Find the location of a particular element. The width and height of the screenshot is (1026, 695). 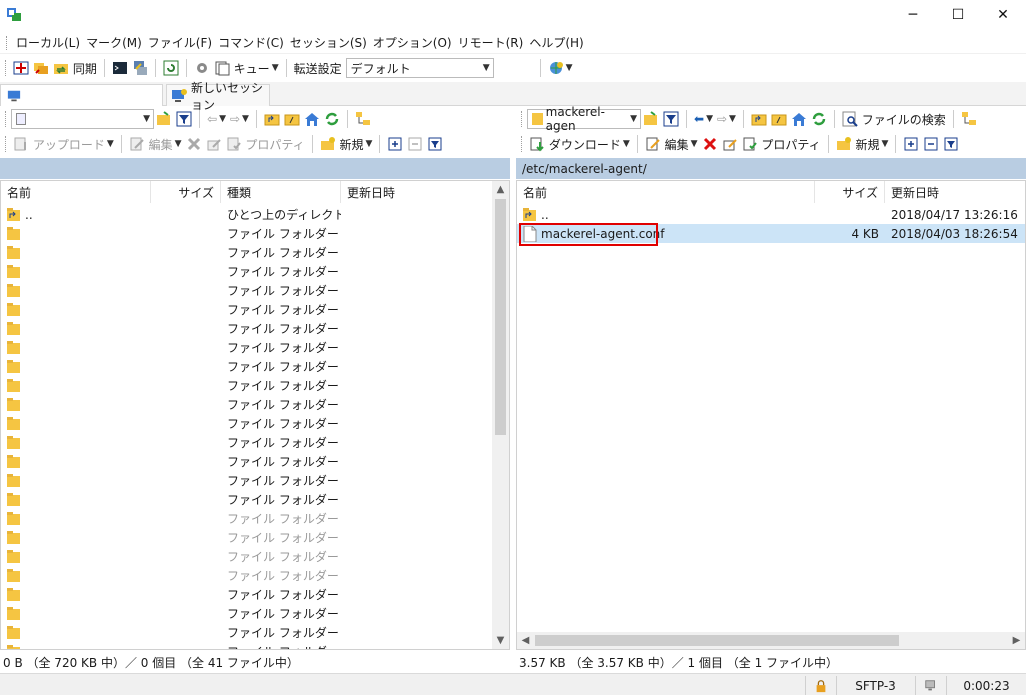

right-properties-button: プロパティ is located at coordinates (781, 144).